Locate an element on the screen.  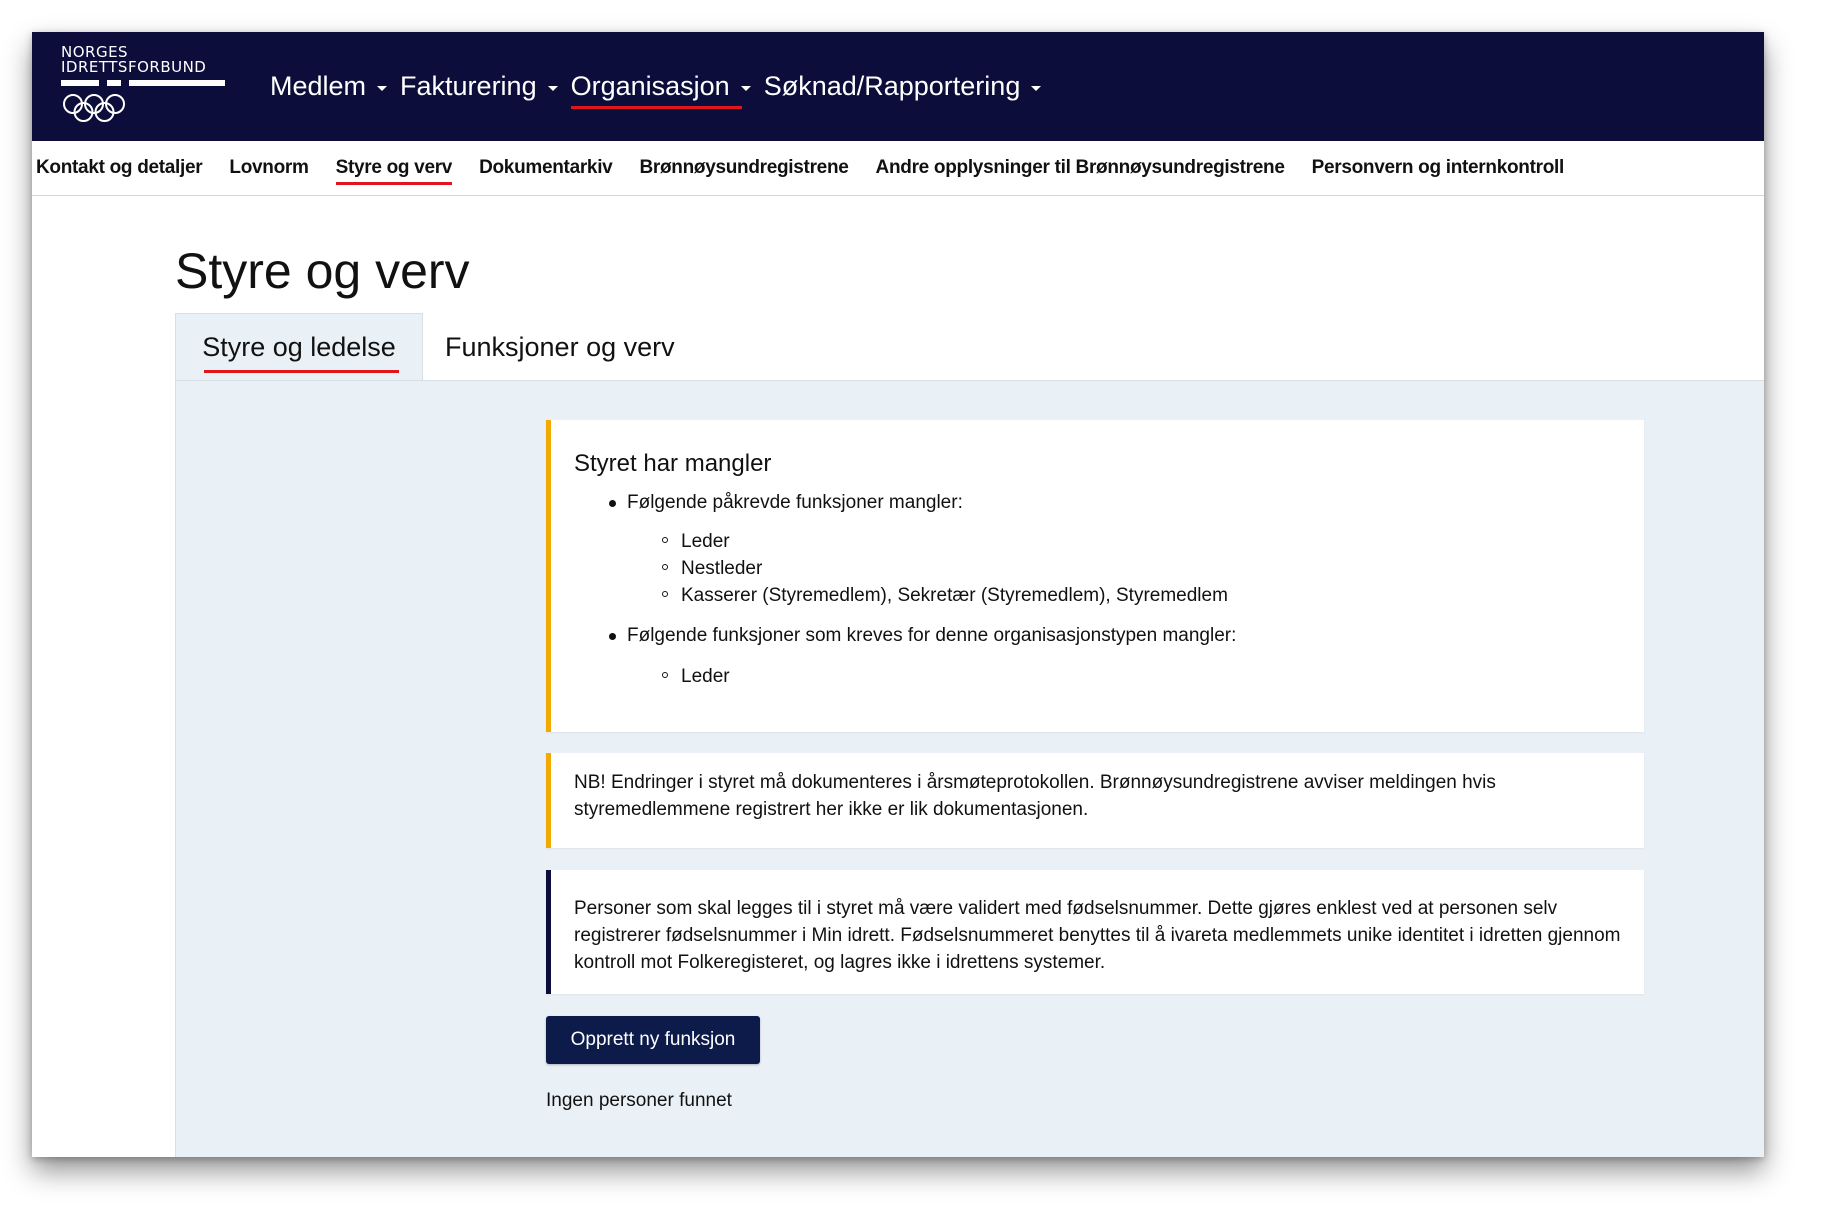
sub-list: Leder is located at coordinates (1127, 676).